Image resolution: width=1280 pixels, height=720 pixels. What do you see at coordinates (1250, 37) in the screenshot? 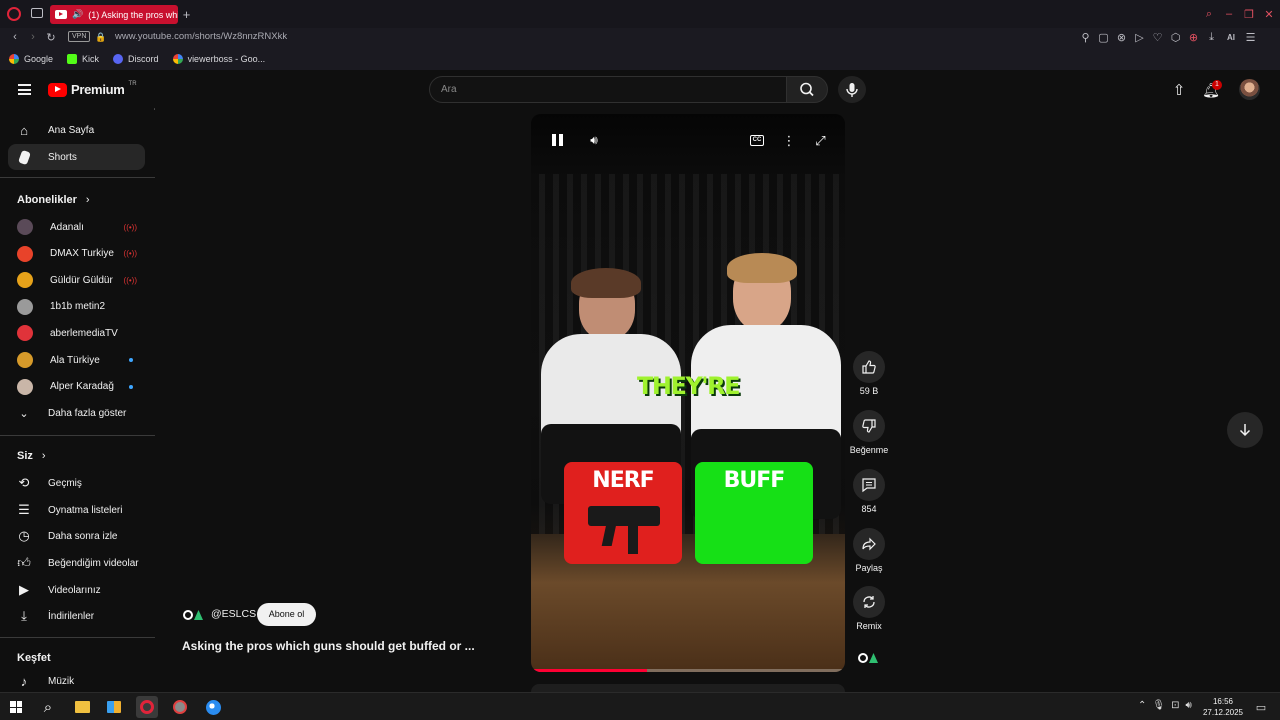
I see `easy-setup-icon: ☰` at bounding box center [1250, 37].